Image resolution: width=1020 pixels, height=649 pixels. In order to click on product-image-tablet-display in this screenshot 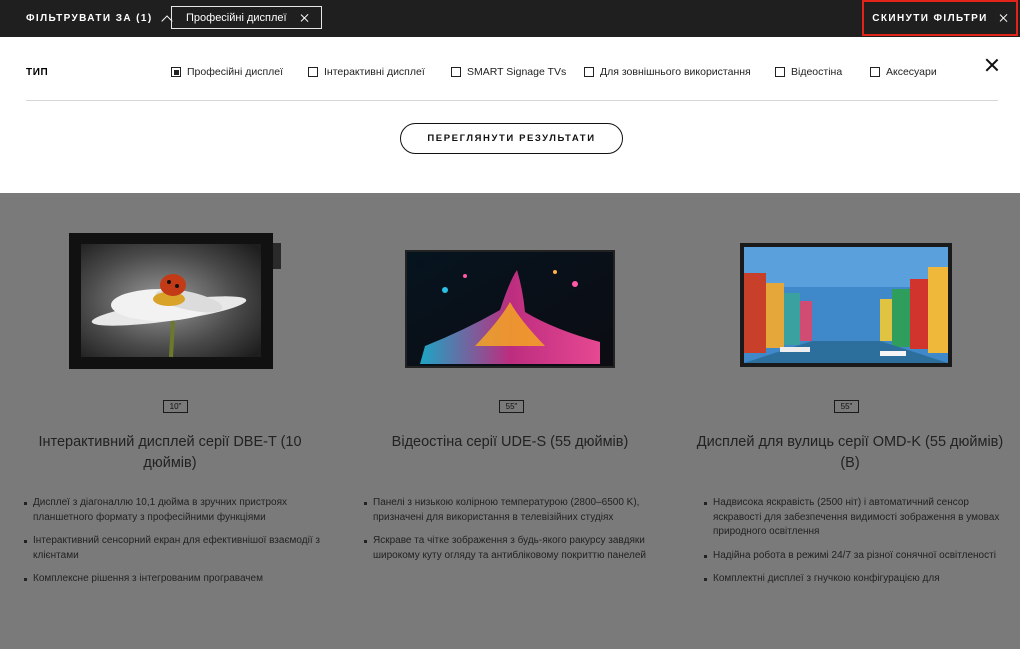, I will do `click(175, 303)`.